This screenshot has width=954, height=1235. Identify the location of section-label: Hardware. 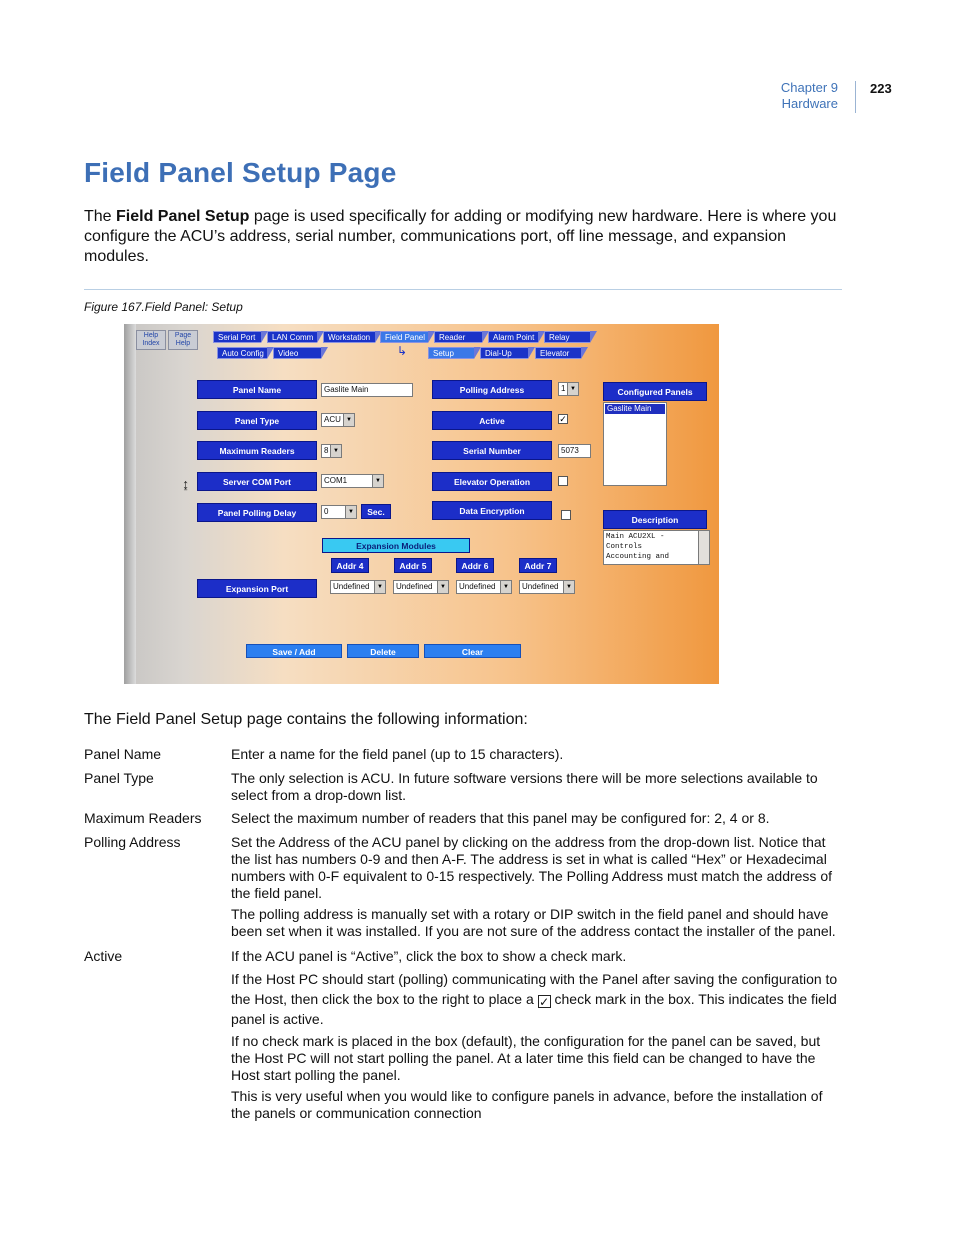
(809, 103).